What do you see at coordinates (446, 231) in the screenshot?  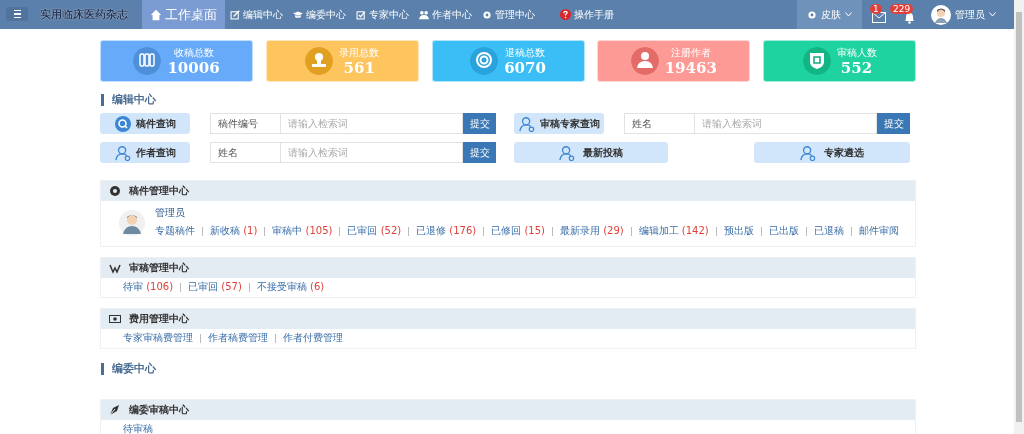 I see `panel-link: 已退修 (176)` at bounding box center [446, 231].